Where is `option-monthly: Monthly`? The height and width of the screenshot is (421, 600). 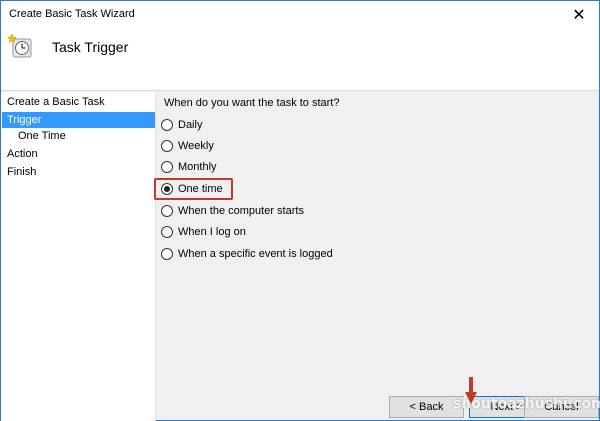 option-monthly: Monthly is located at coordinates (189, 167).